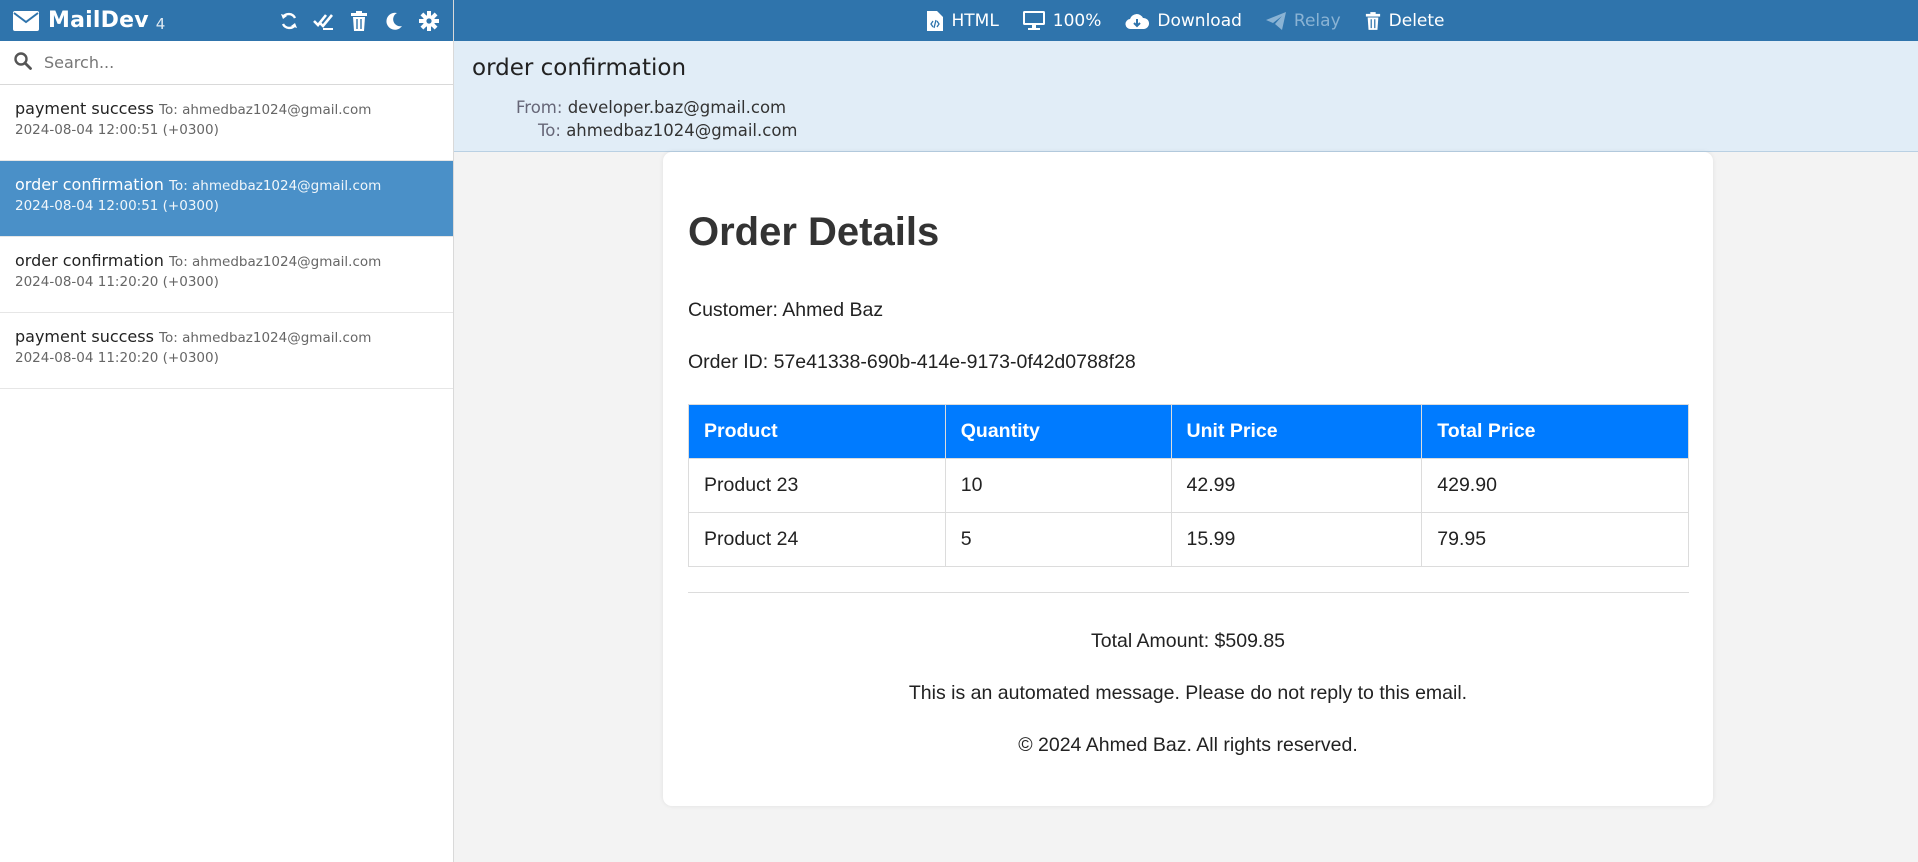  I want to click on table-header-row: Product Quantity Unit Price Total Price, so click(1188, 431).